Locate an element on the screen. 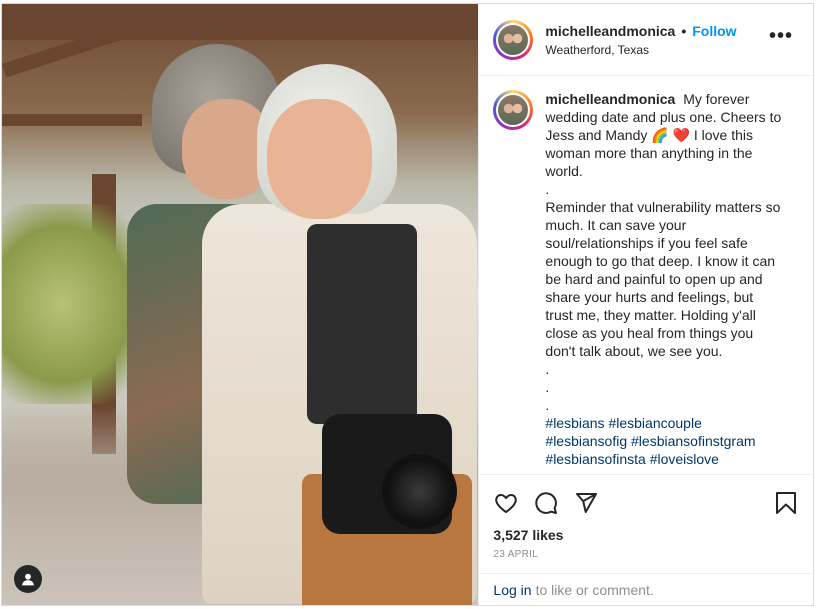 The height and width of the screenshot is (609, 817). caption-avatar-ring is located at coordinates (513, 110).